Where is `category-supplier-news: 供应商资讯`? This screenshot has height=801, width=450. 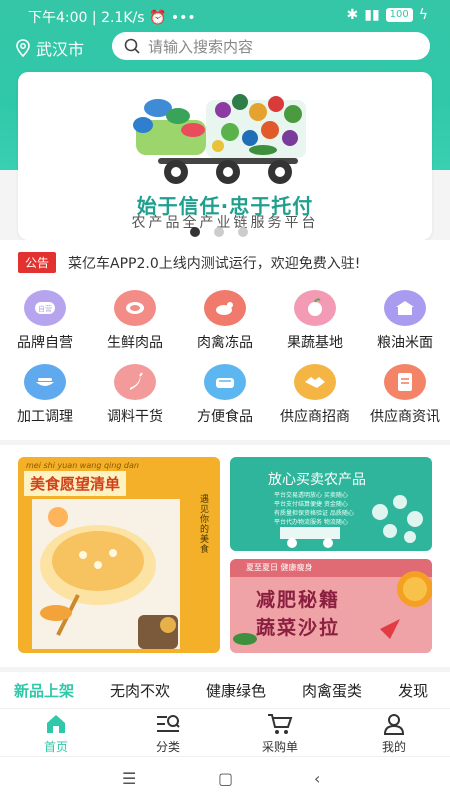 category-supplier-news: 供应商资讯 is located at coordinates (405, 395).